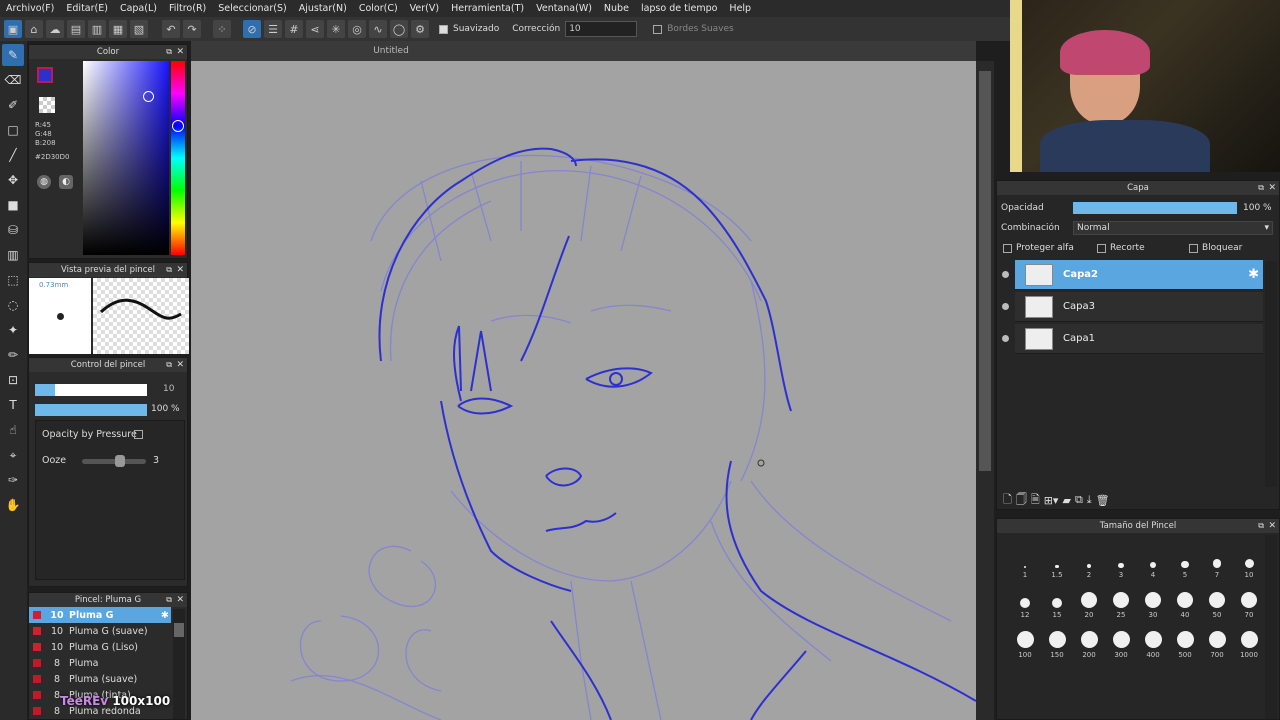  What do you see at coordinates (13, 55) in the screenshot?
I see `pen-tool-icon: ✎` at bounding box center [13, 55].